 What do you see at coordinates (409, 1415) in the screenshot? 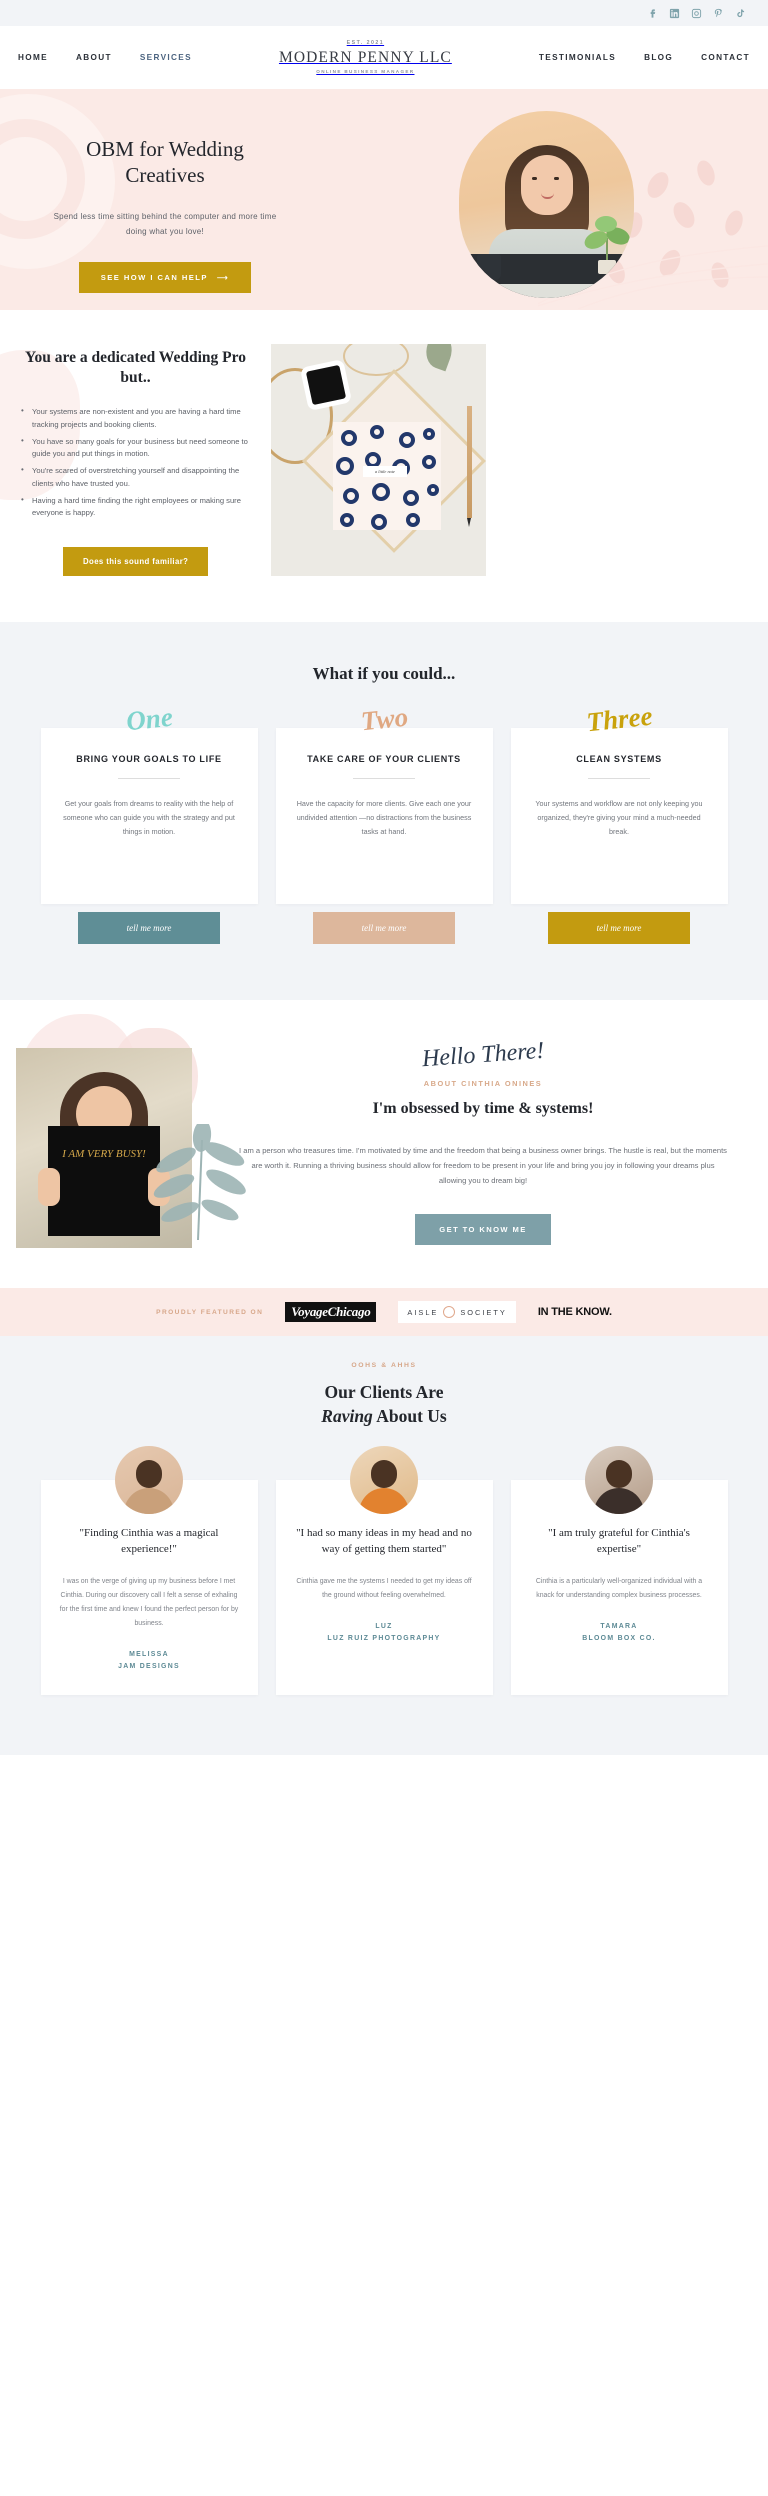
I see `testimonials-heading-rest: About Us` at bounding box center [409, 1415].